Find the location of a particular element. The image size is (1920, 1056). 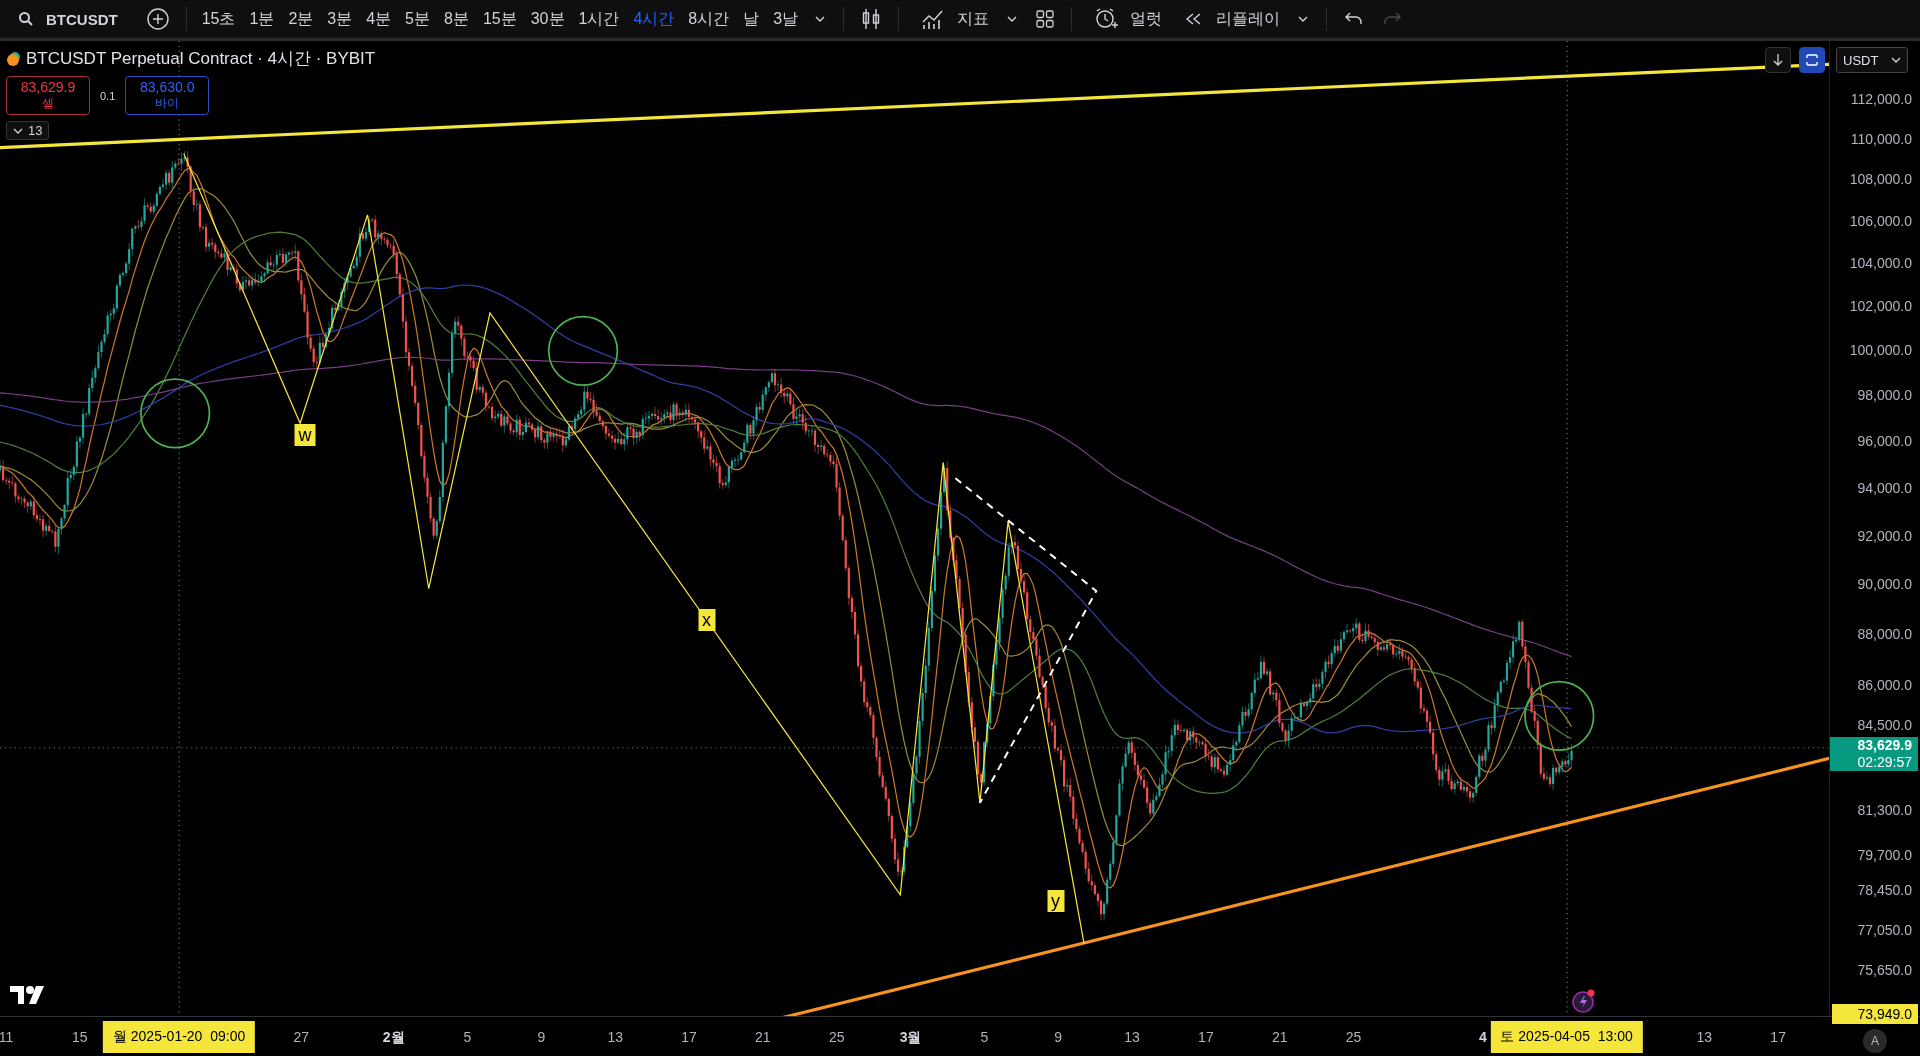

interval-button: 1시간 is located at coordinates (599, 19).